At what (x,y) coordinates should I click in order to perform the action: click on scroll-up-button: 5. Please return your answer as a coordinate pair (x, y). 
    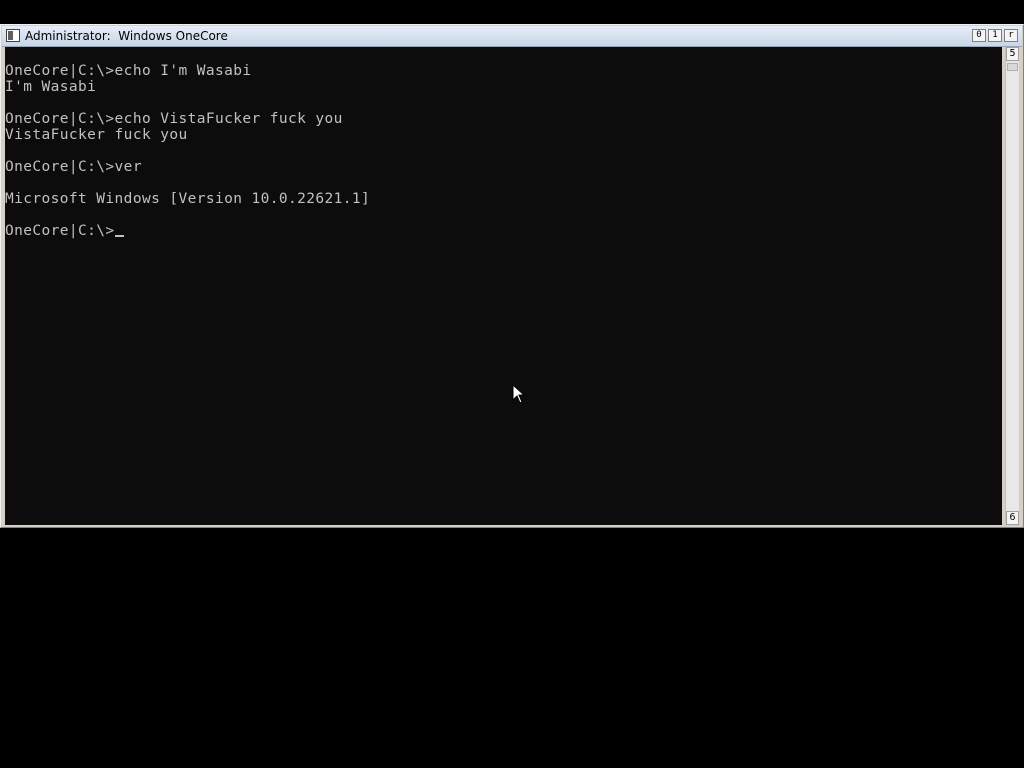
    Looking at the image, I should click on (1012, 54).